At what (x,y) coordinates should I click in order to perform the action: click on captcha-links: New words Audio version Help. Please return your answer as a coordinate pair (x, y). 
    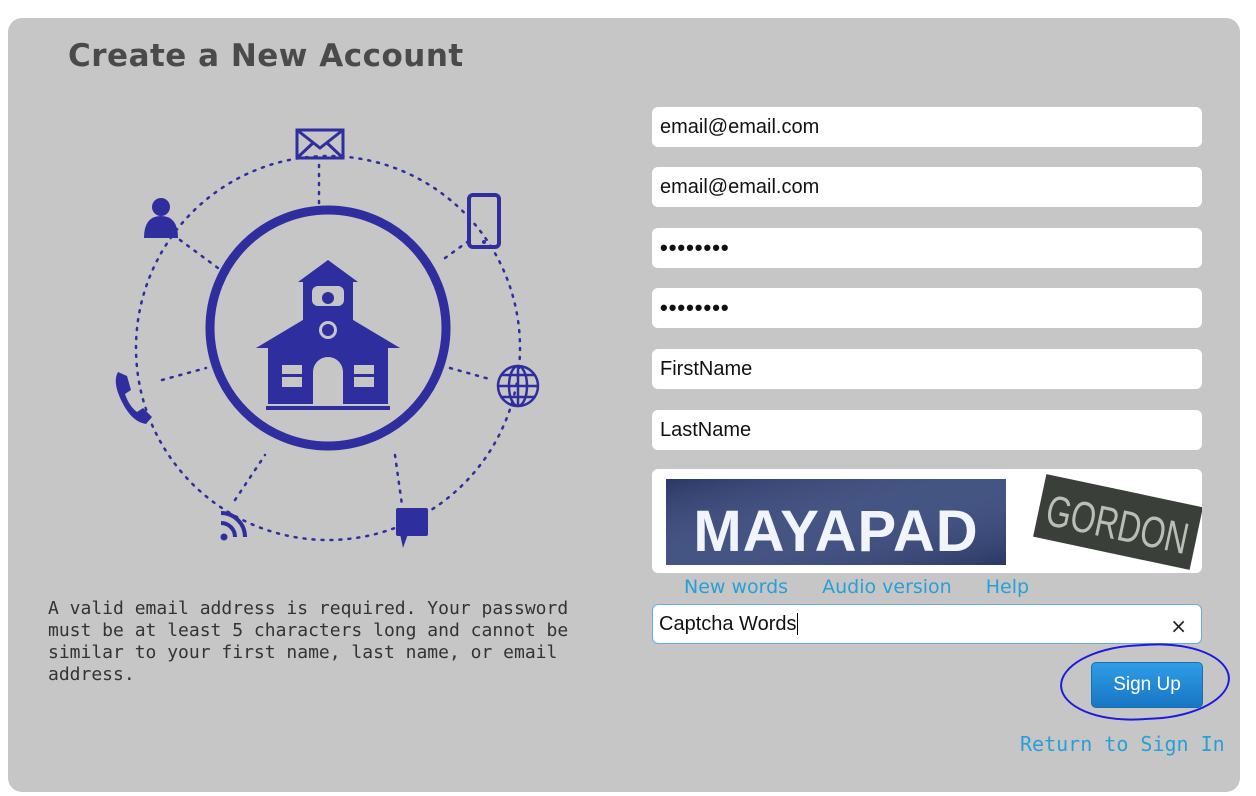
    Looking at the image, I should click on (856, 587).